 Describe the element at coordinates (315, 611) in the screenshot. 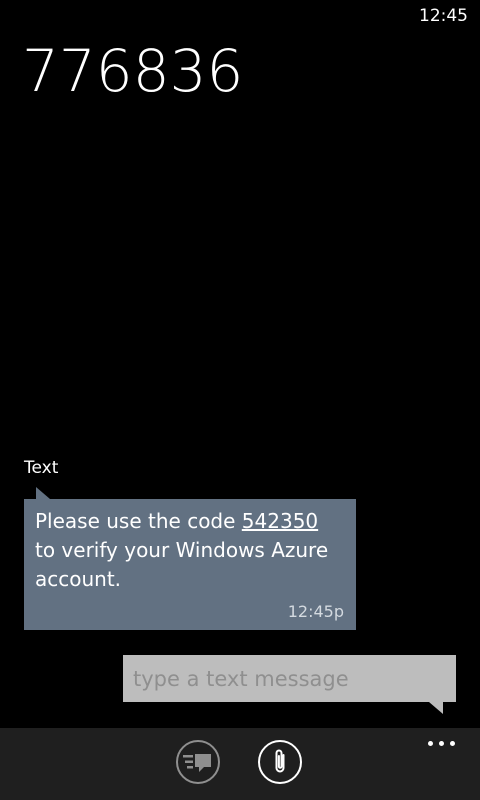

I see `message-timestamp: 12:45p` at that location.